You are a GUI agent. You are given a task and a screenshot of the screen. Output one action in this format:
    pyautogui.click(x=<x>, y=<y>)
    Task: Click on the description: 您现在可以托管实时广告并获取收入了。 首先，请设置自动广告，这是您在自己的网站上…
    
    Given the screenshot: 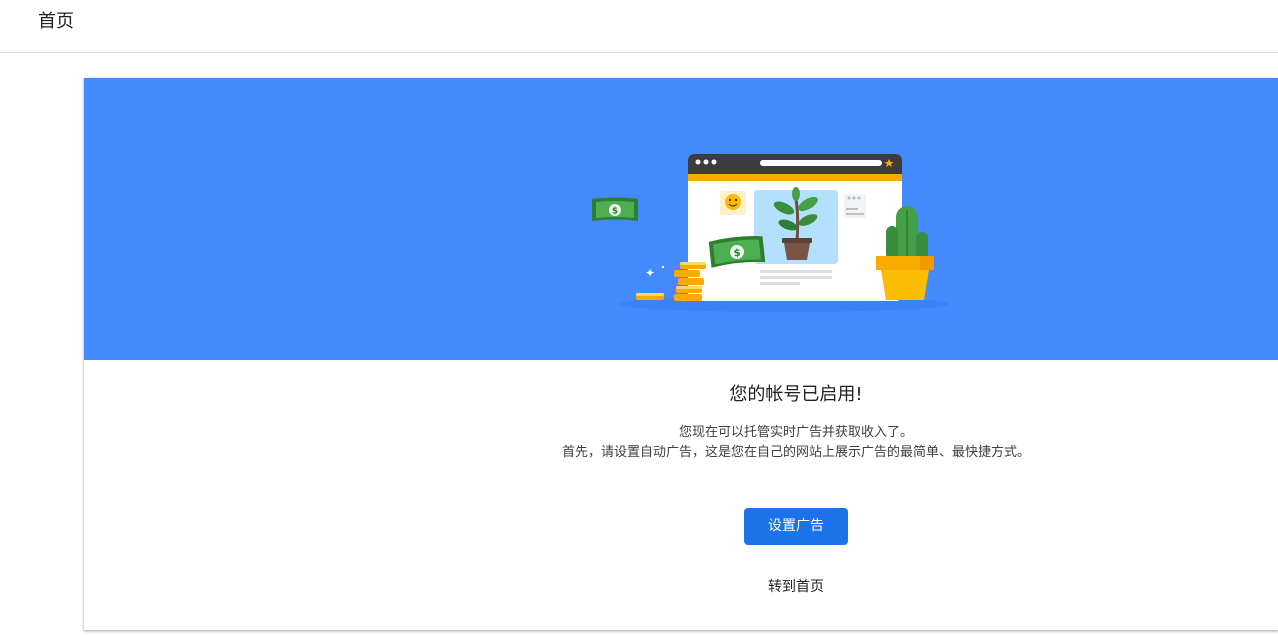 What is the action you would take?
    pyautogui.click(x=796, y=443)
    